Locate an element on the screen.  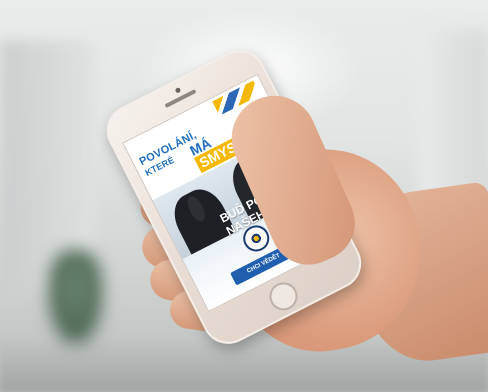
earpiece-speaker is located at coordinates (180, 99).